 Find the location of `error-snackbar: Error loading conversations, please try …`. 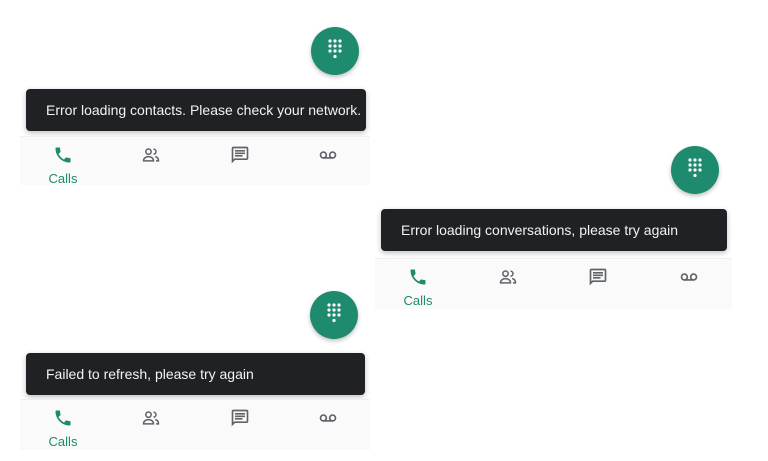

error-snackbar: Error loading conversations, please try … is located at coordinates (554, 230).